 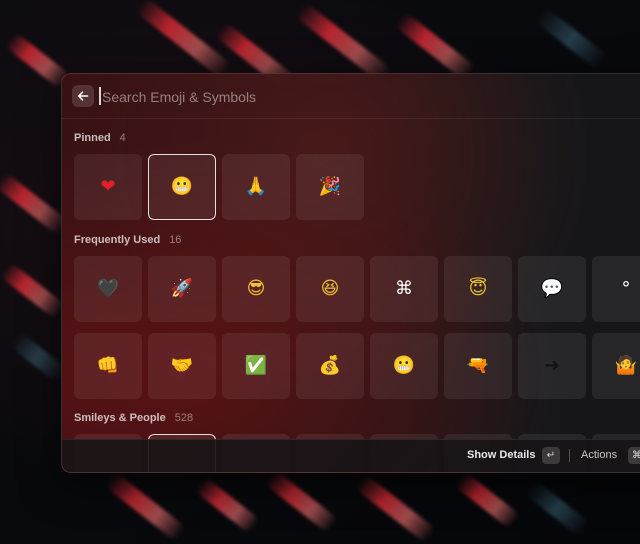 I want to click on section-header-pinned: Pinned 4, so click(x=100, y=138).